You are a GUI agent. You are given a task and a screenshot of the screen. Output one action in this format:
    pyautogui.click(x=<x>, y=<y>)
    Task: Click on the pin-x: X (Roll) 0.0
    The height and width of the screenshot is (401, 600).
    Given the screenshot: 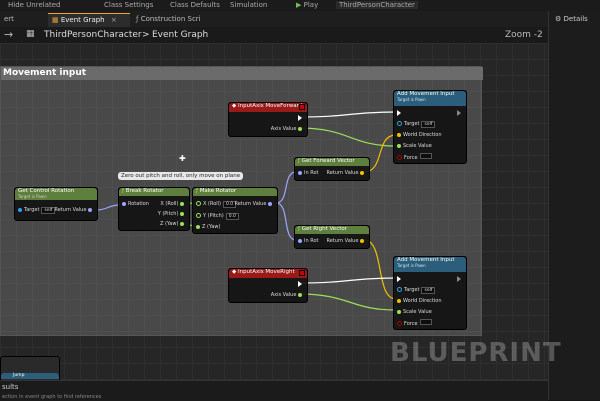 What is the action you would take?
    pyautogui.click(x=216, y=204)
    